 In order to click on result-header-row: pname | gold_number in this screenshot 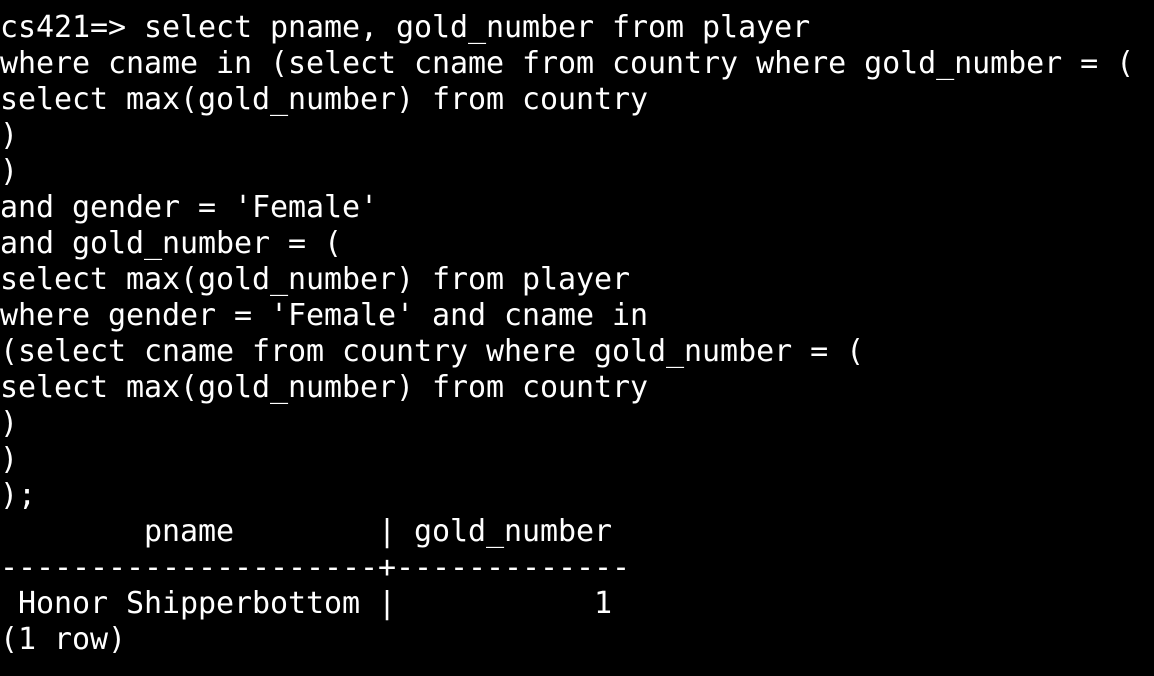, I will do `click(306, 531)`.